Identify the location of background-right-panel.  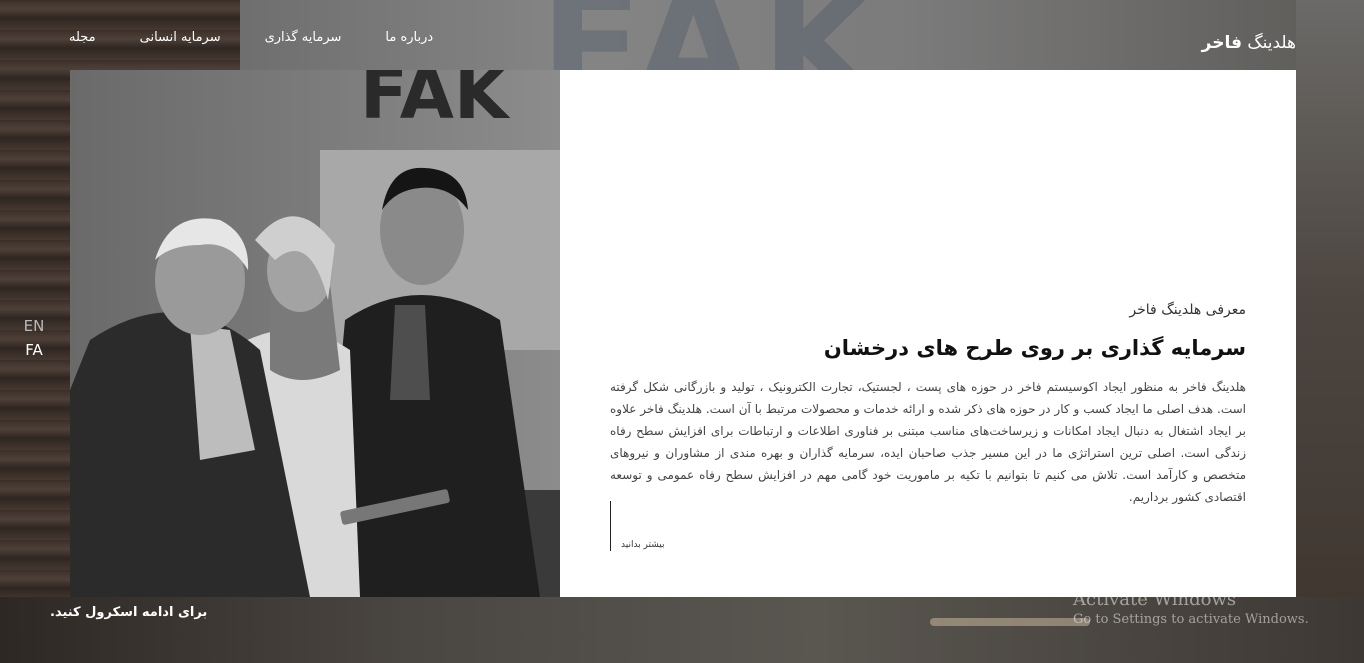
(1330, 331).